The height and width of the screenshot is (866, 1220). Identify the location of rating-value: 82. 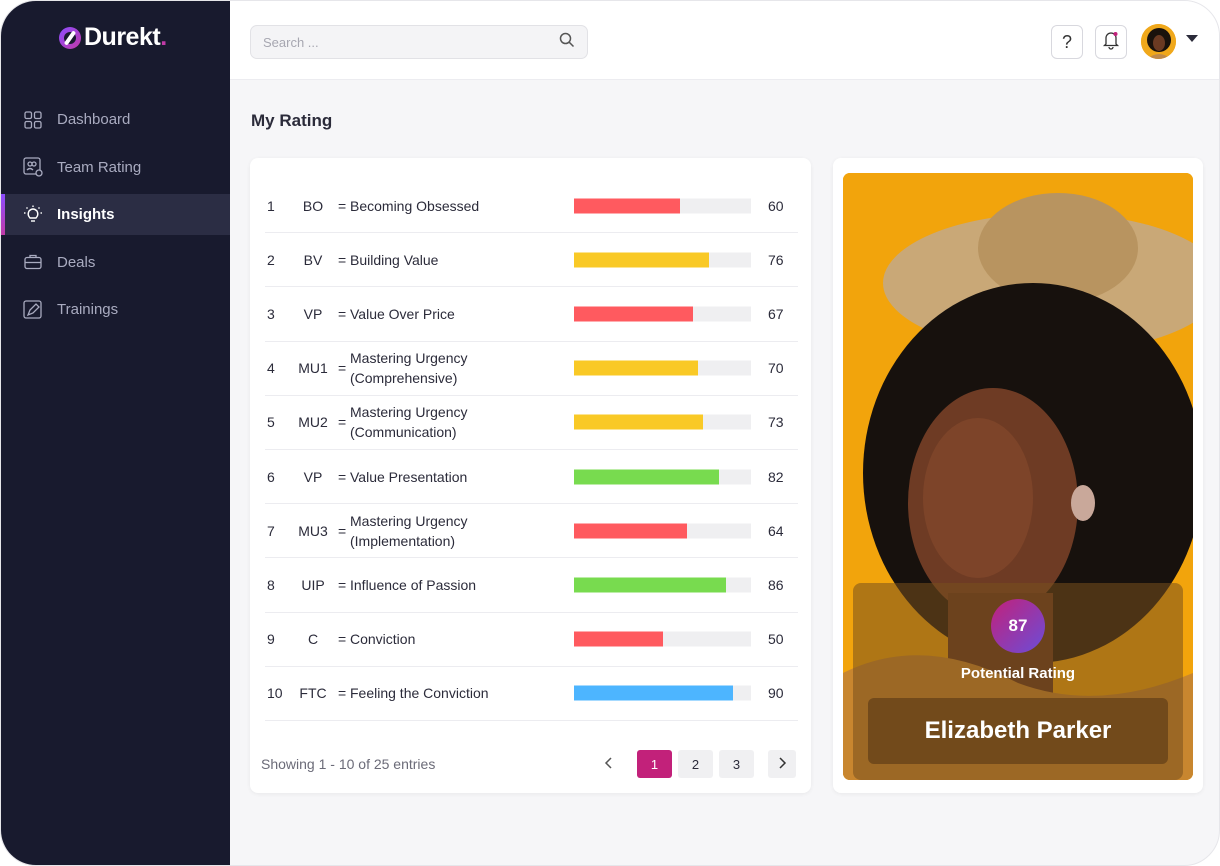
(776, 476).